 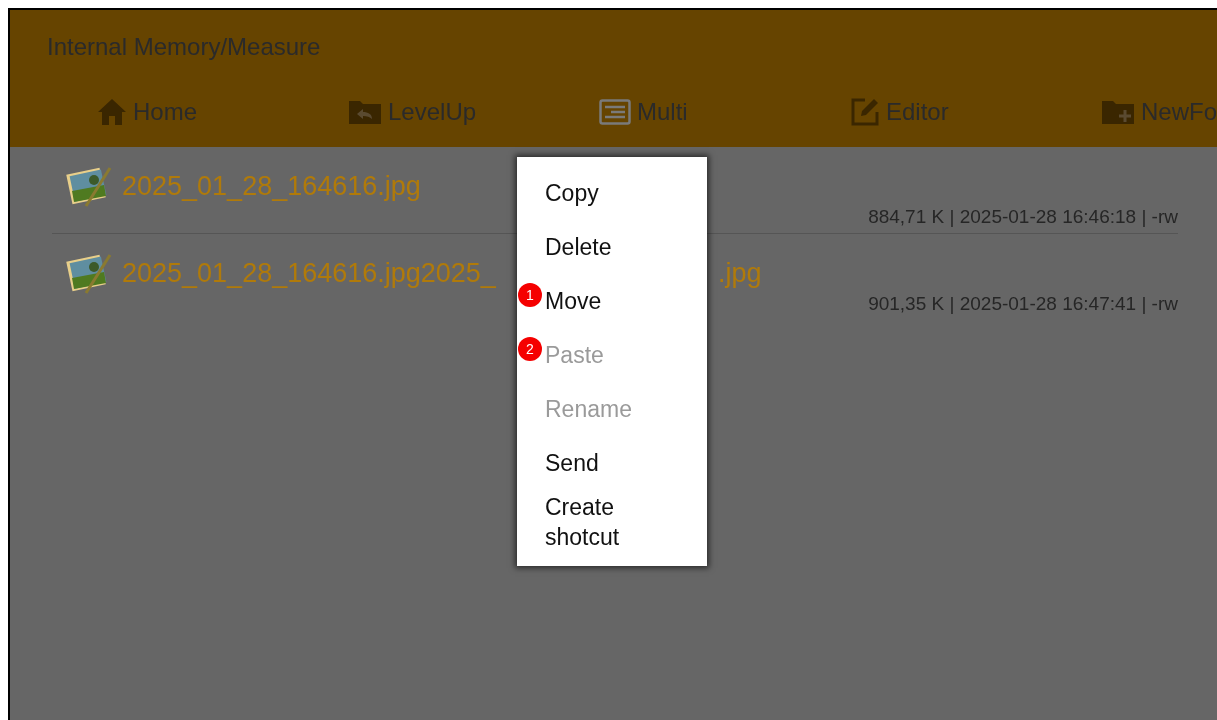 I want to click on menu-item: Send, so click(x=612, y=457).